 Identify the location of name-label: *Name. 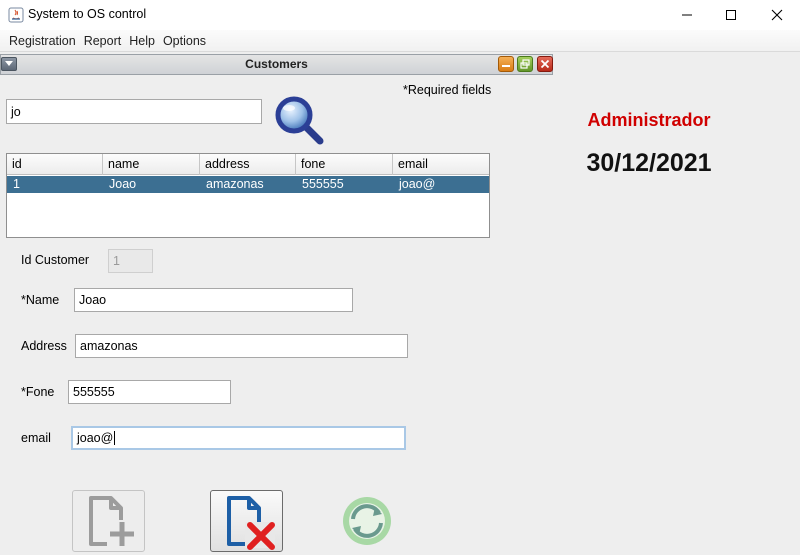
(40, 300).